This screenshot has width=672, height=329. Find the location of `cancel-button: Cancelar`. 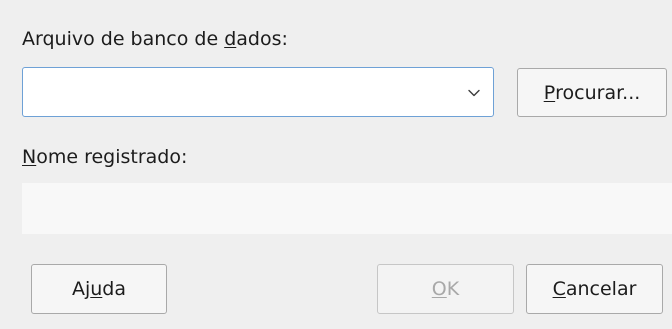

cancel-button: Cancelar is located at coordinates (594, 289).